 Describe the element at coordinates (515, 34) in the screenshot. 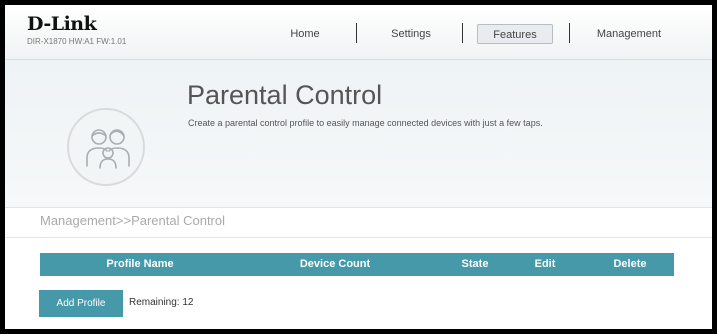

I see `nav-features: Features` at that location.